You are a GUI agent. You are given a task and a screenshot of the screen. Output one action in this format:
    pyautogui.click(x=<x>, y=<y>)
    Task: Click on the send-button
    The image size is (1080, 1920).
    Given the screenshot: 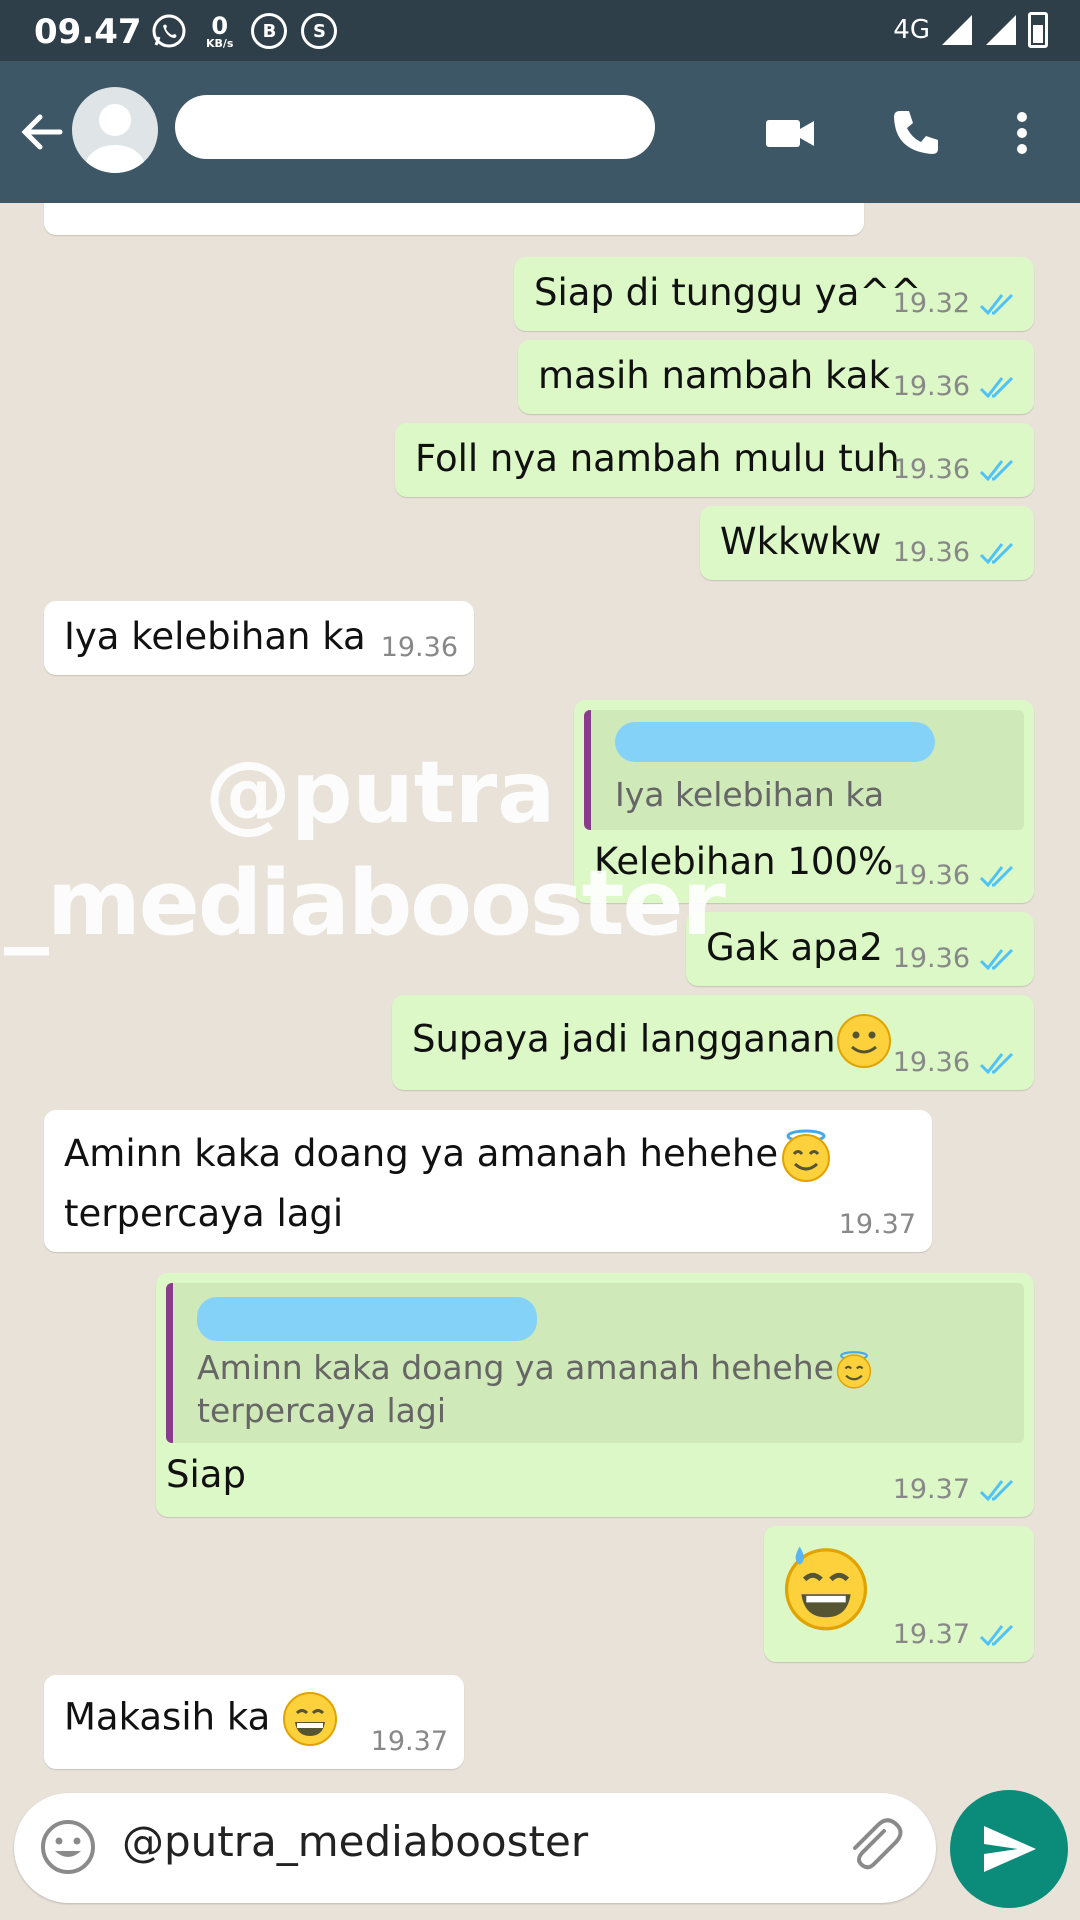 What is the action you would take?
    pyautogui.click(x=1009, y=1849)
    